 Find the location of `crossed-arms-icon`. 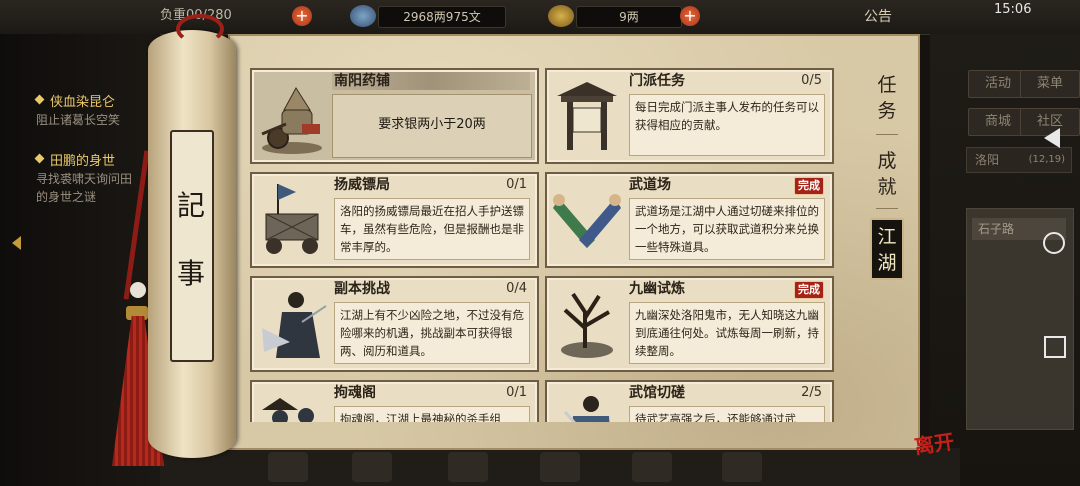

crossed-arms-icon is located at coordinates (587, 221).